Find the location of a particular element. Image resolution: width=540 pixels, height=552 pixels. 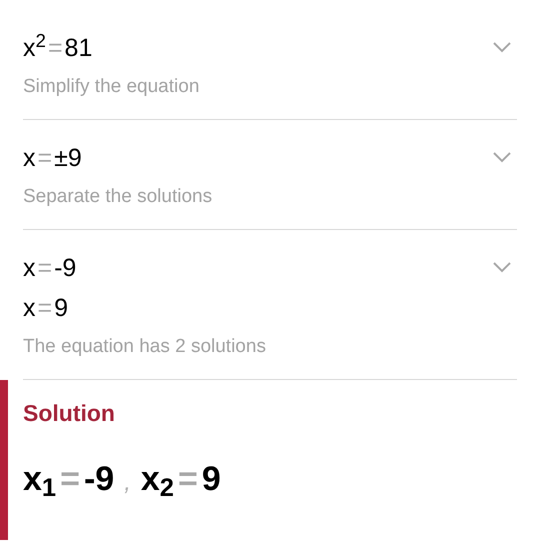

step-description: The equation has 2 solutions is located at coordinates (144, 347).